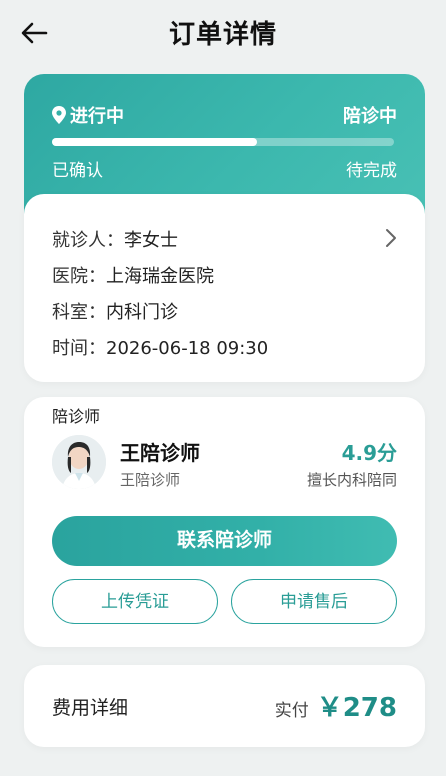 Image resolution: width=446 pixels, height=776 pixels. What do you see at coordinates (151, 240) in the screenshot?
I see `patient-value: 李女士` at bounding box center [151, 240].